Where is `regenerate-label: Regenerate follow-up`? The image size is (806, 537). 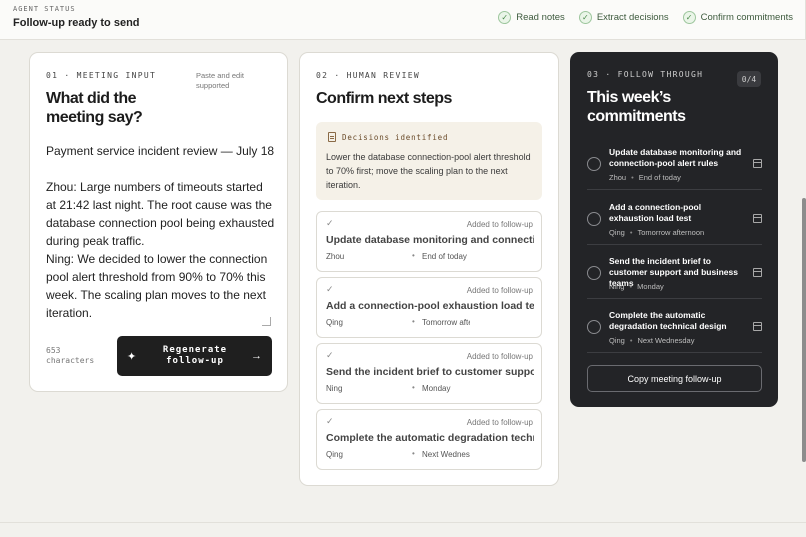 regenerate-label: Regenerate follow-up is located at coordinates (195, 355).